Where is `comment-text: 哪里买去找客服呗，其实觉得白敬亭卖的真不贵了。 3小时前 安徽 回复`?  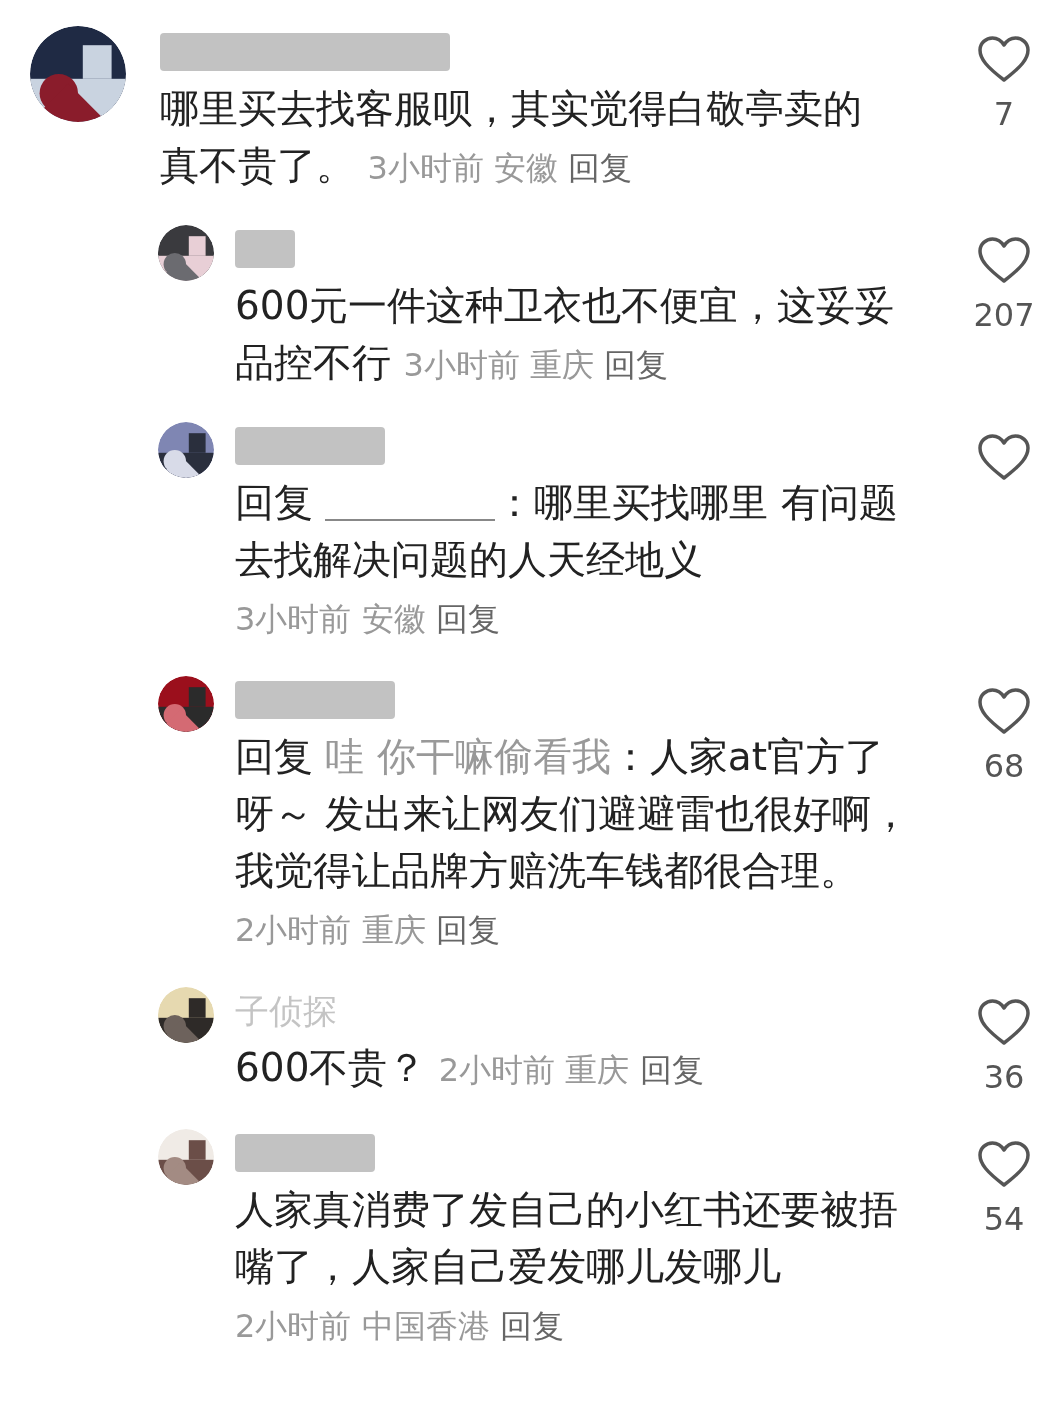
comment-text: 哪里买去找客服呗，其实觉得白敬亭卖的真不贵了。 3小时前 安徽 回复 is located at coordinates (511, 137).